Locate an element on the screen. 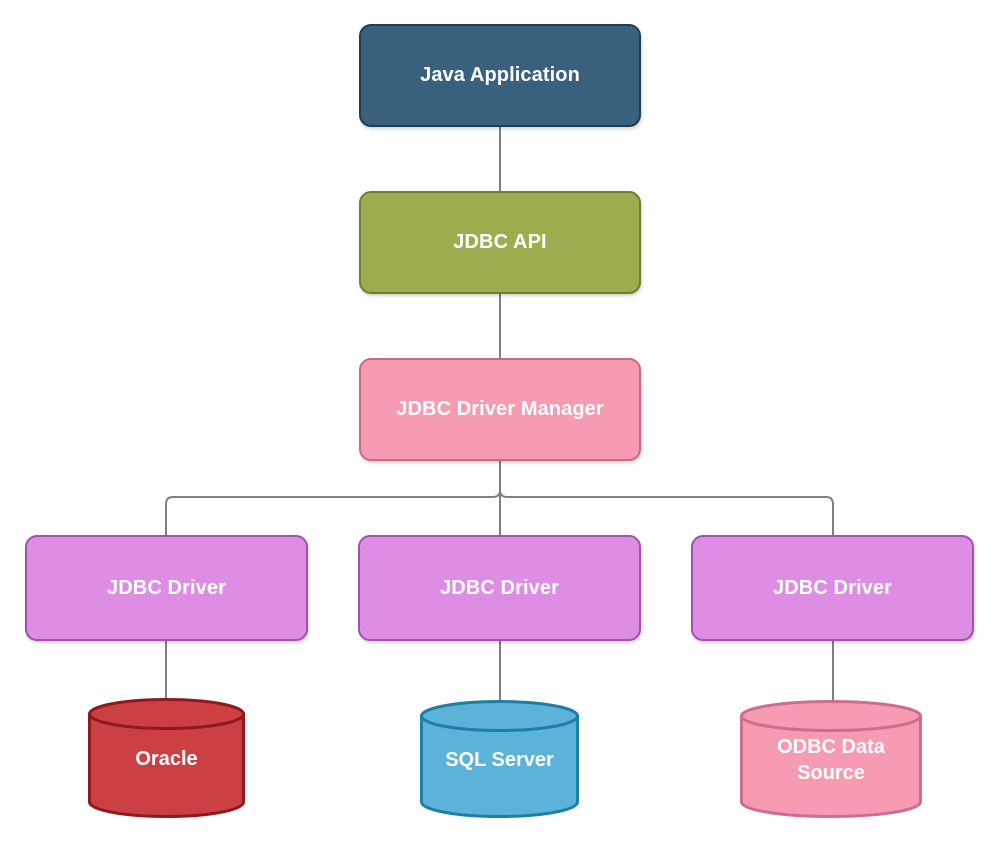 The image size is (1000, 846). odbc-cylinder-shape is located at coordinates (831, 759).